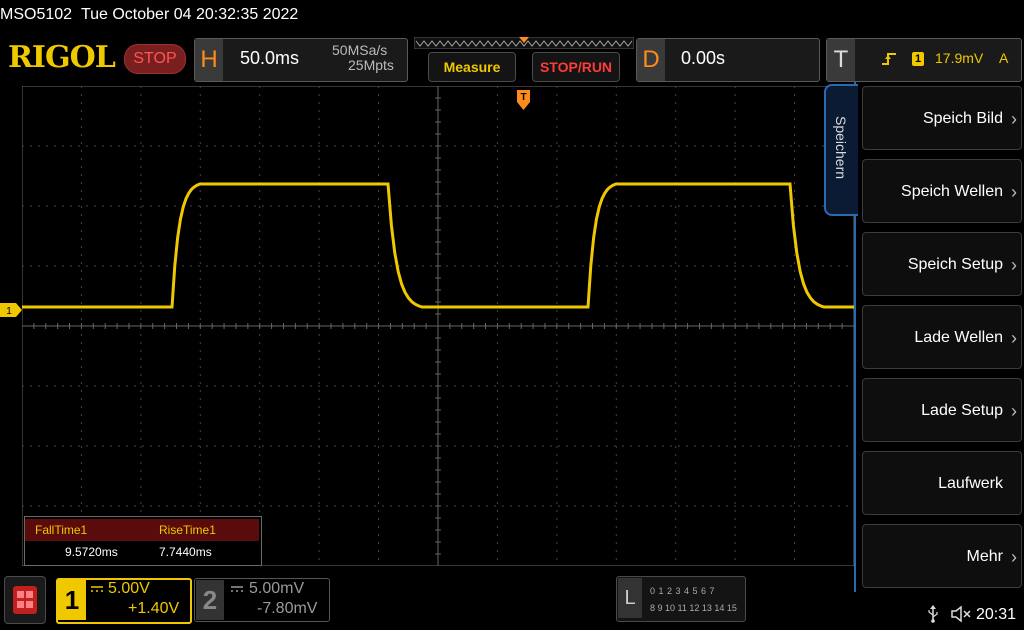  Describe the element at coordinates (942, 556) in the screenshot. I see `menu-item-mehr: Mehr ›` at that location.